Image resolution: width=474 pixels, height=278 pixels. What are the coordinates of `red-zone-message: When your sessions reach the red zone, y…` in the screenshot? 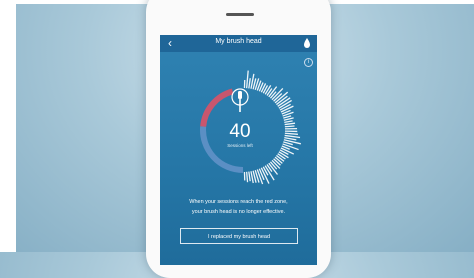 It's located at (238, 207).